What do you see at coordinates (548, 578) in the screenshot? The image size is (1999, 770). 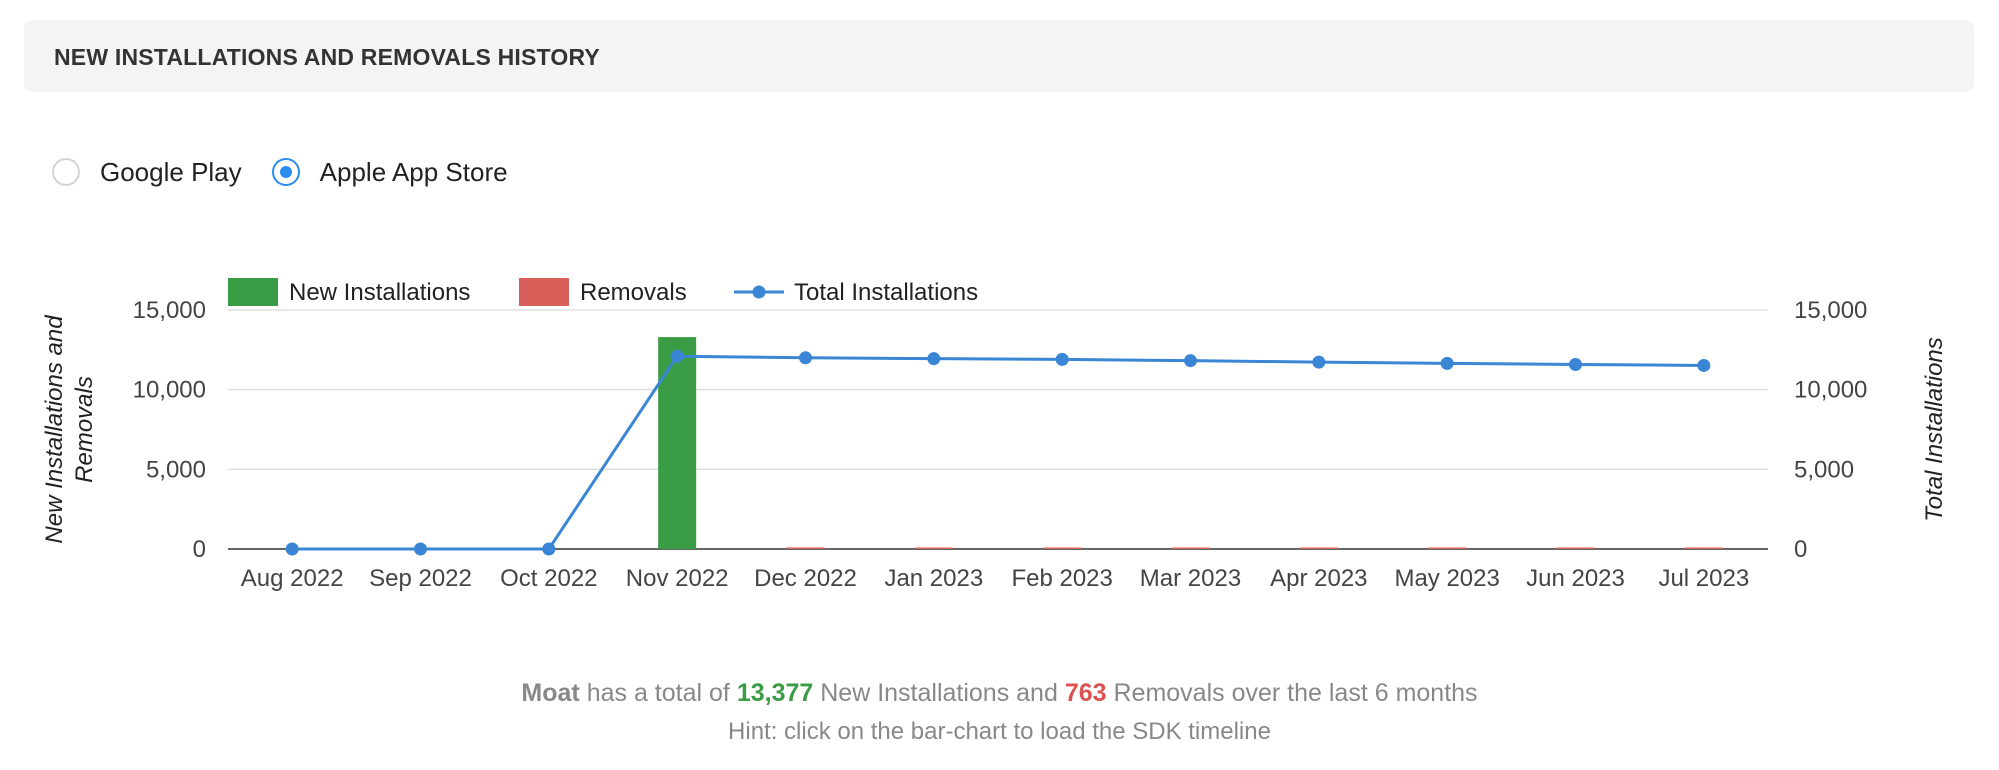 I see `x-tick-label: Oct 2022` at bounding box center [548, 578].